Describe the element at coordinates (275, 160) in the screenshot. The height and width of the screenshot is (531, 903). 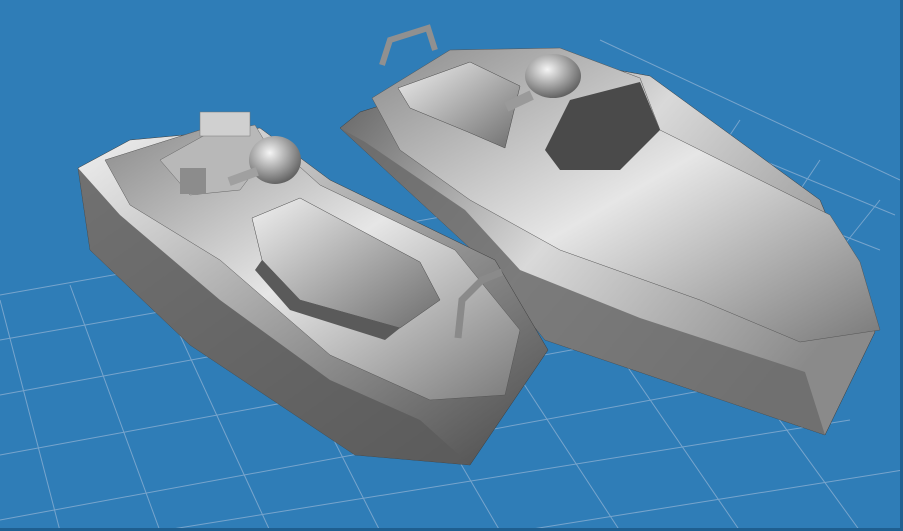
I see `handle-knob-left` at that location.